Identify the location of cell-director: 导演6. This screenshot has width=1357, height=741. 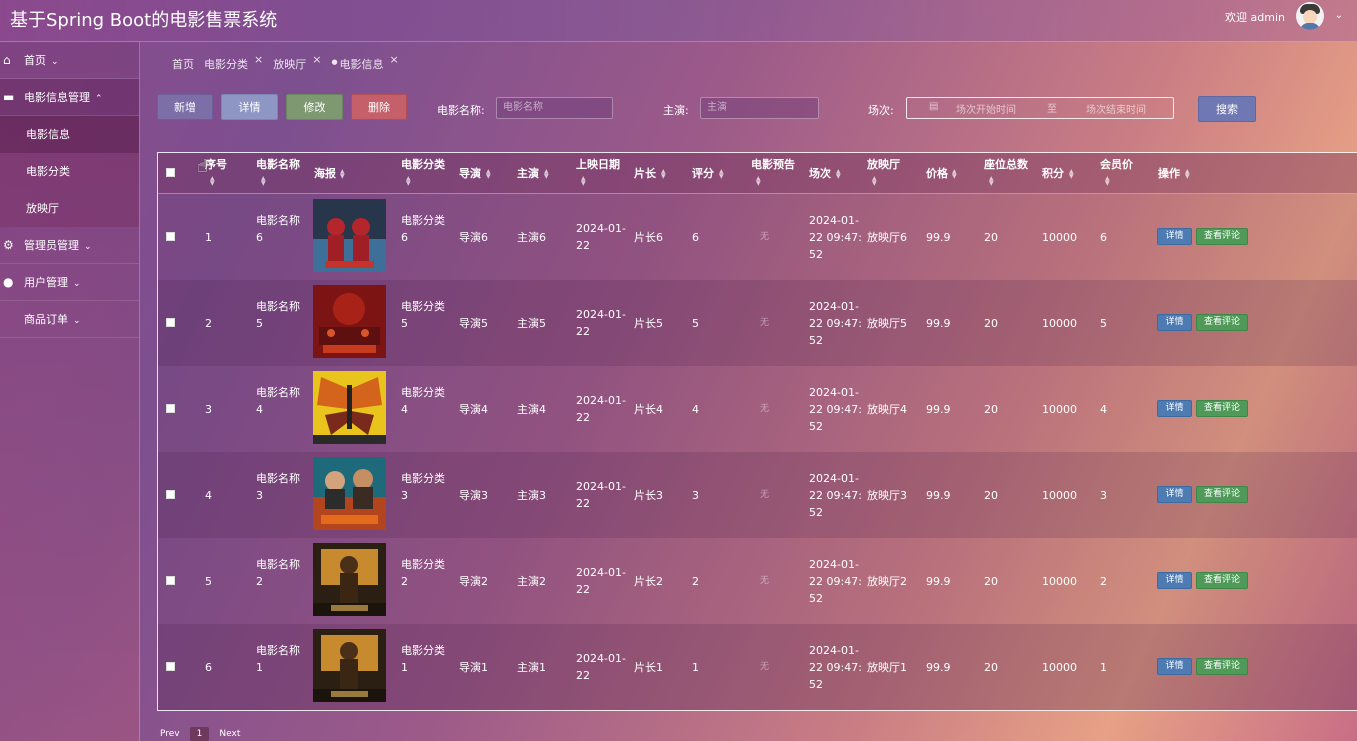
(473, 237).